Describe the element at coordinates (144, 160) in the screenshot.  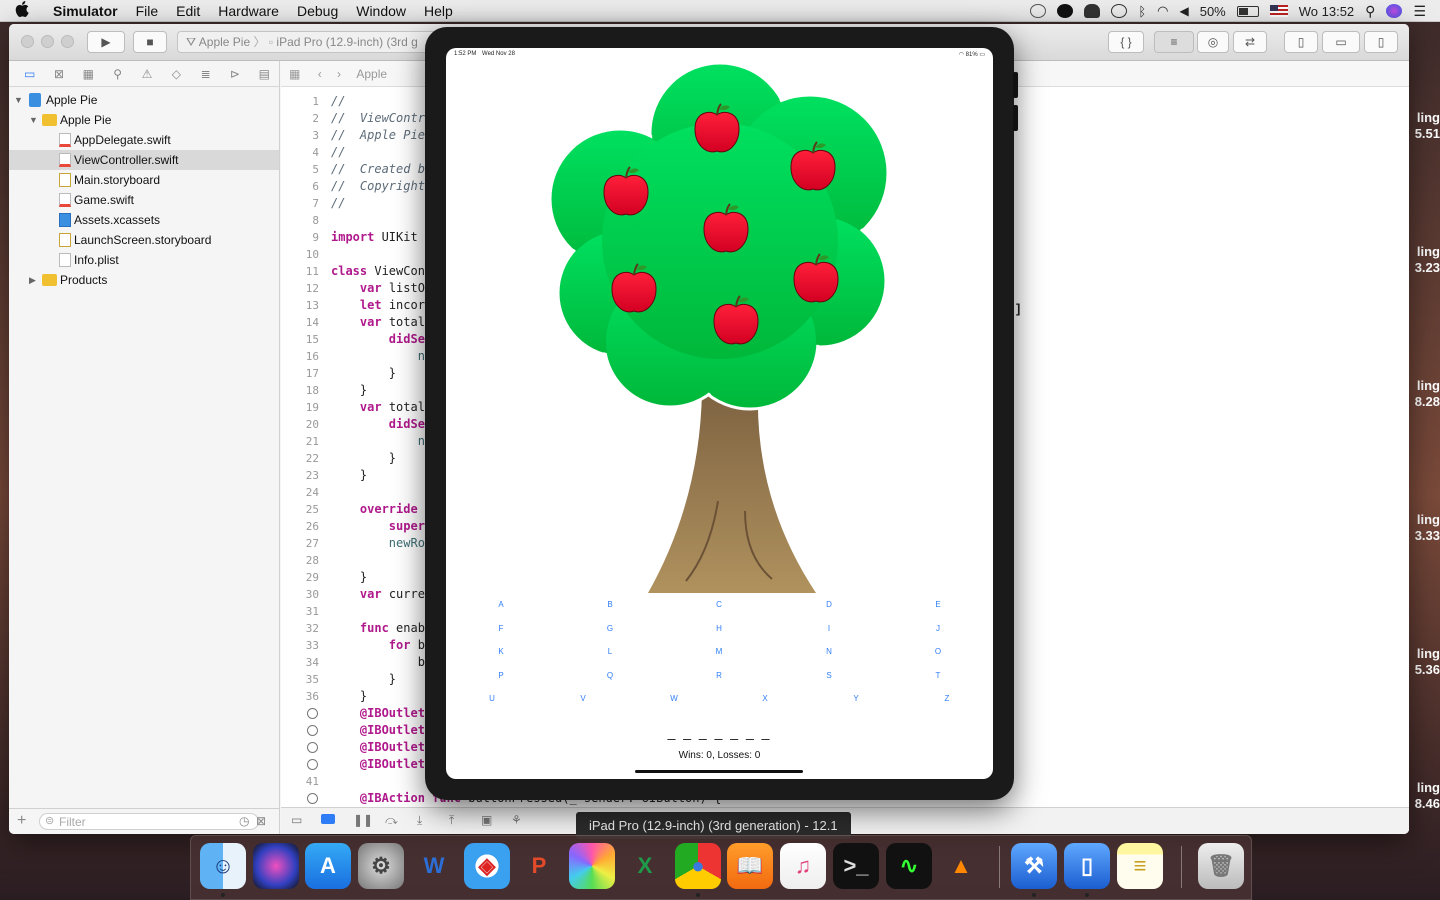
I see `tree-item-file-selected: ViewController.swift` at that location.